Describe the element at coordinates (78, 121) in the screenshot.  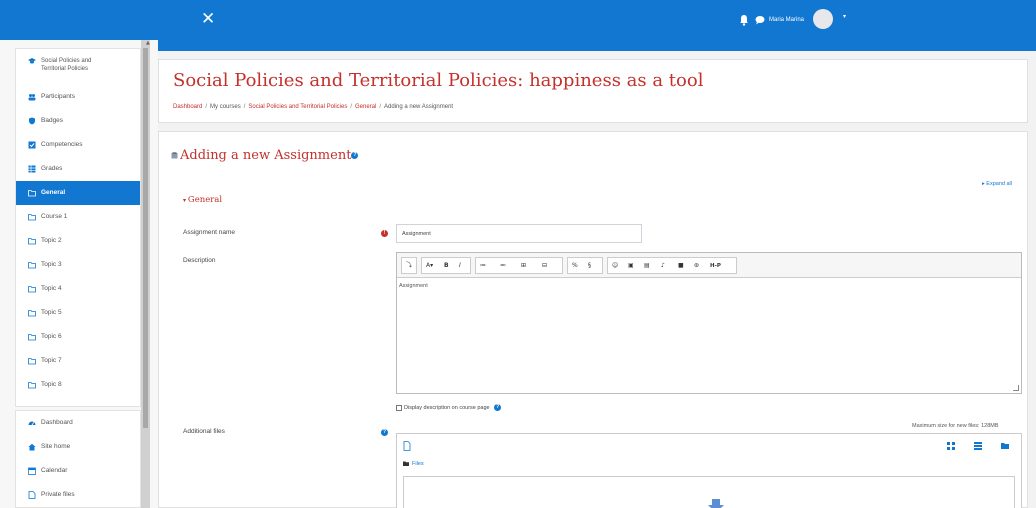
I see `sidebar-item-badges: Badges` at that location.